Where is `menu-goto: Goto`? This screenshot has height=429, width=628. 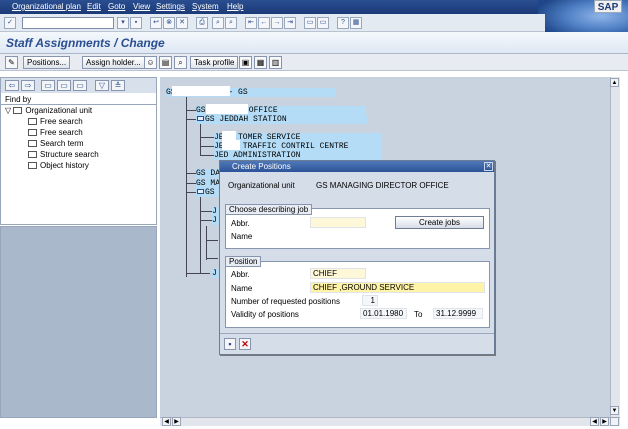
menu-goto: Goto is located at coordinates (116, 6).